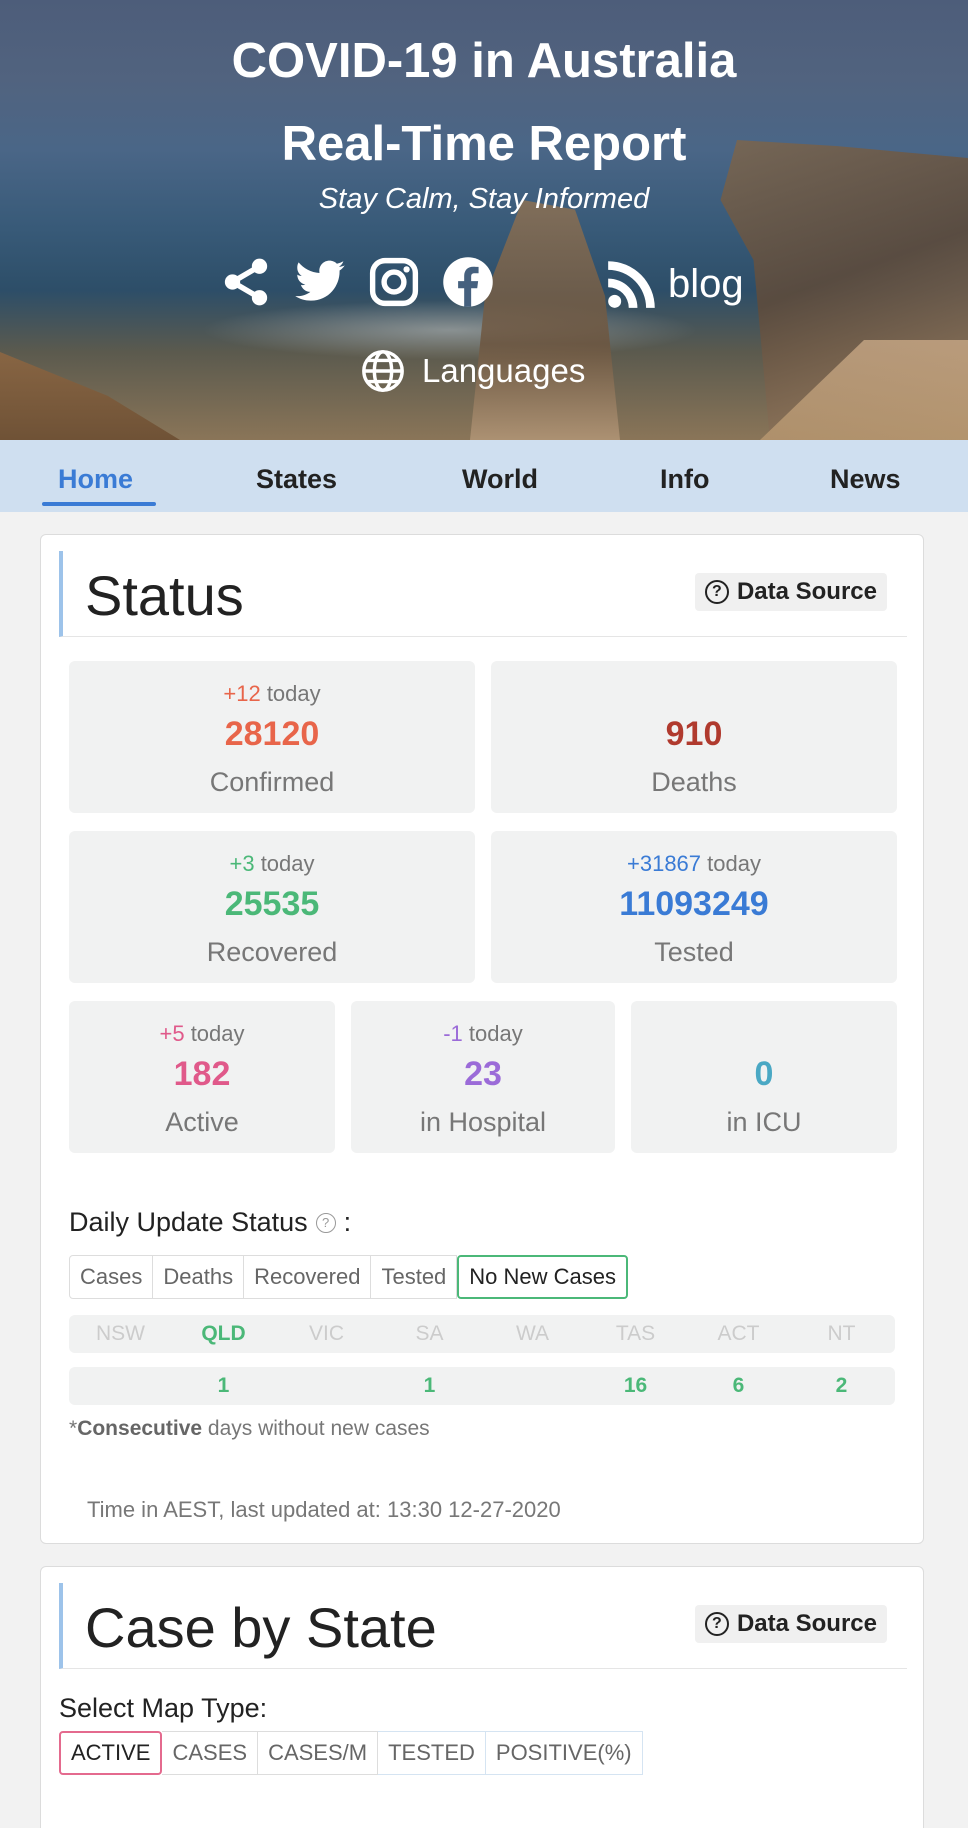 The width and height of the screenshot is (968, 1828). Describe the element at coordinates (429, 1385) in the screenshot. I see `value-sa: 1` at that location.